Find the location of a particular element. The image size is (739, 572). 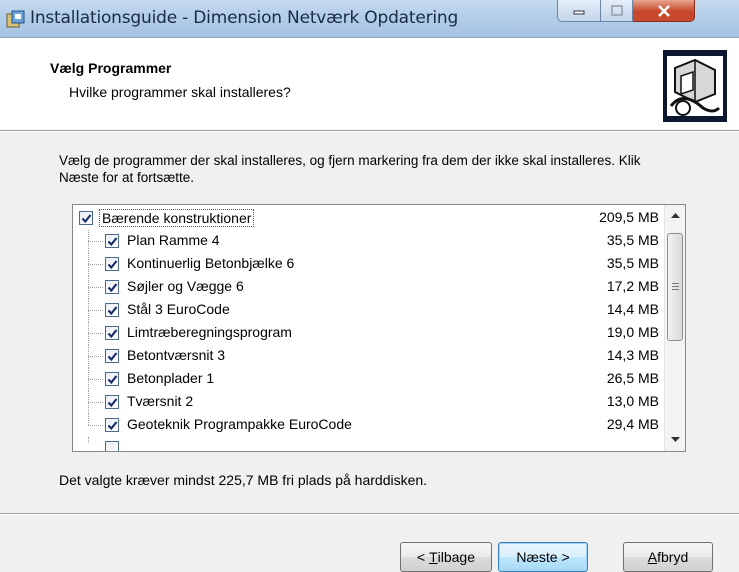

list-item: Kontinuerlig Betonbjælke 6 35,5 MB is located at coordinates (368, 264).